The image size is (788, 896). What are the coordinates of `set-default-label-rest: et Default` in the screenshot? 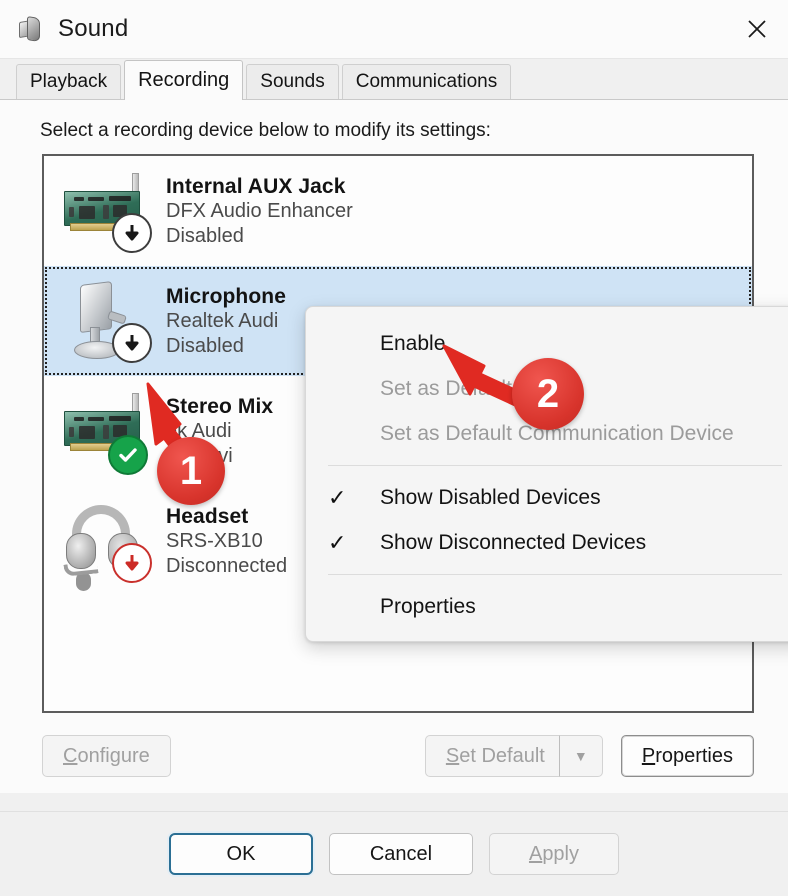 It's located at (502, 756).